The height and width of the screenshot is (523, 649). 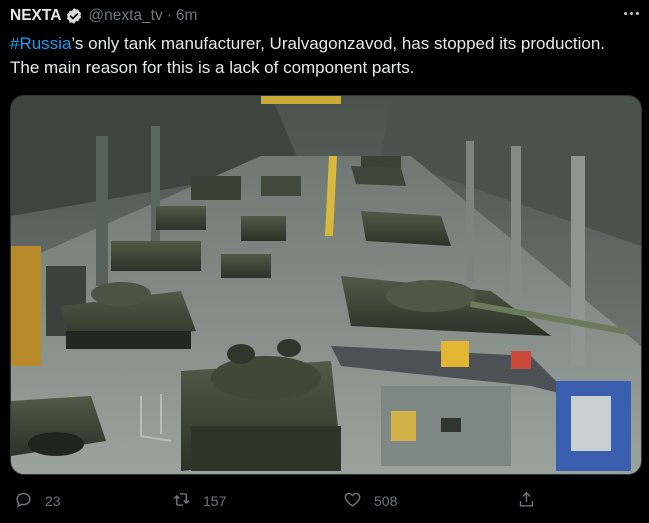 I want to click on like-count: 508, so click(x=386, y=501).